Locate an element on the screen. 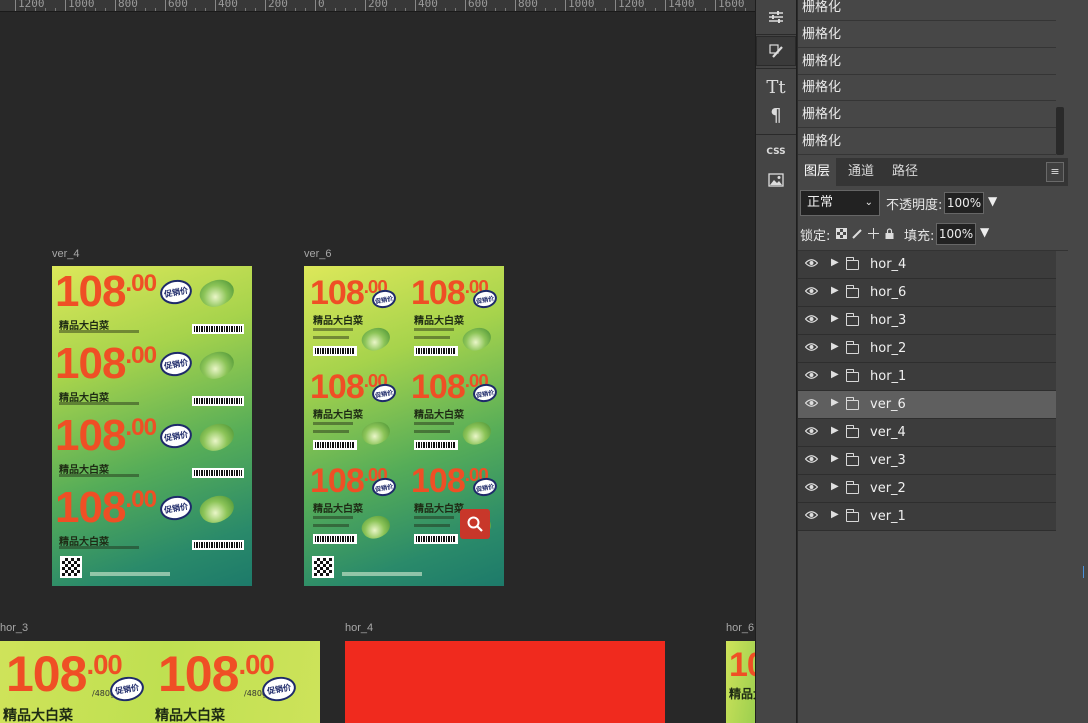  lock-transparent-icon is located at coordinates (841, 235).